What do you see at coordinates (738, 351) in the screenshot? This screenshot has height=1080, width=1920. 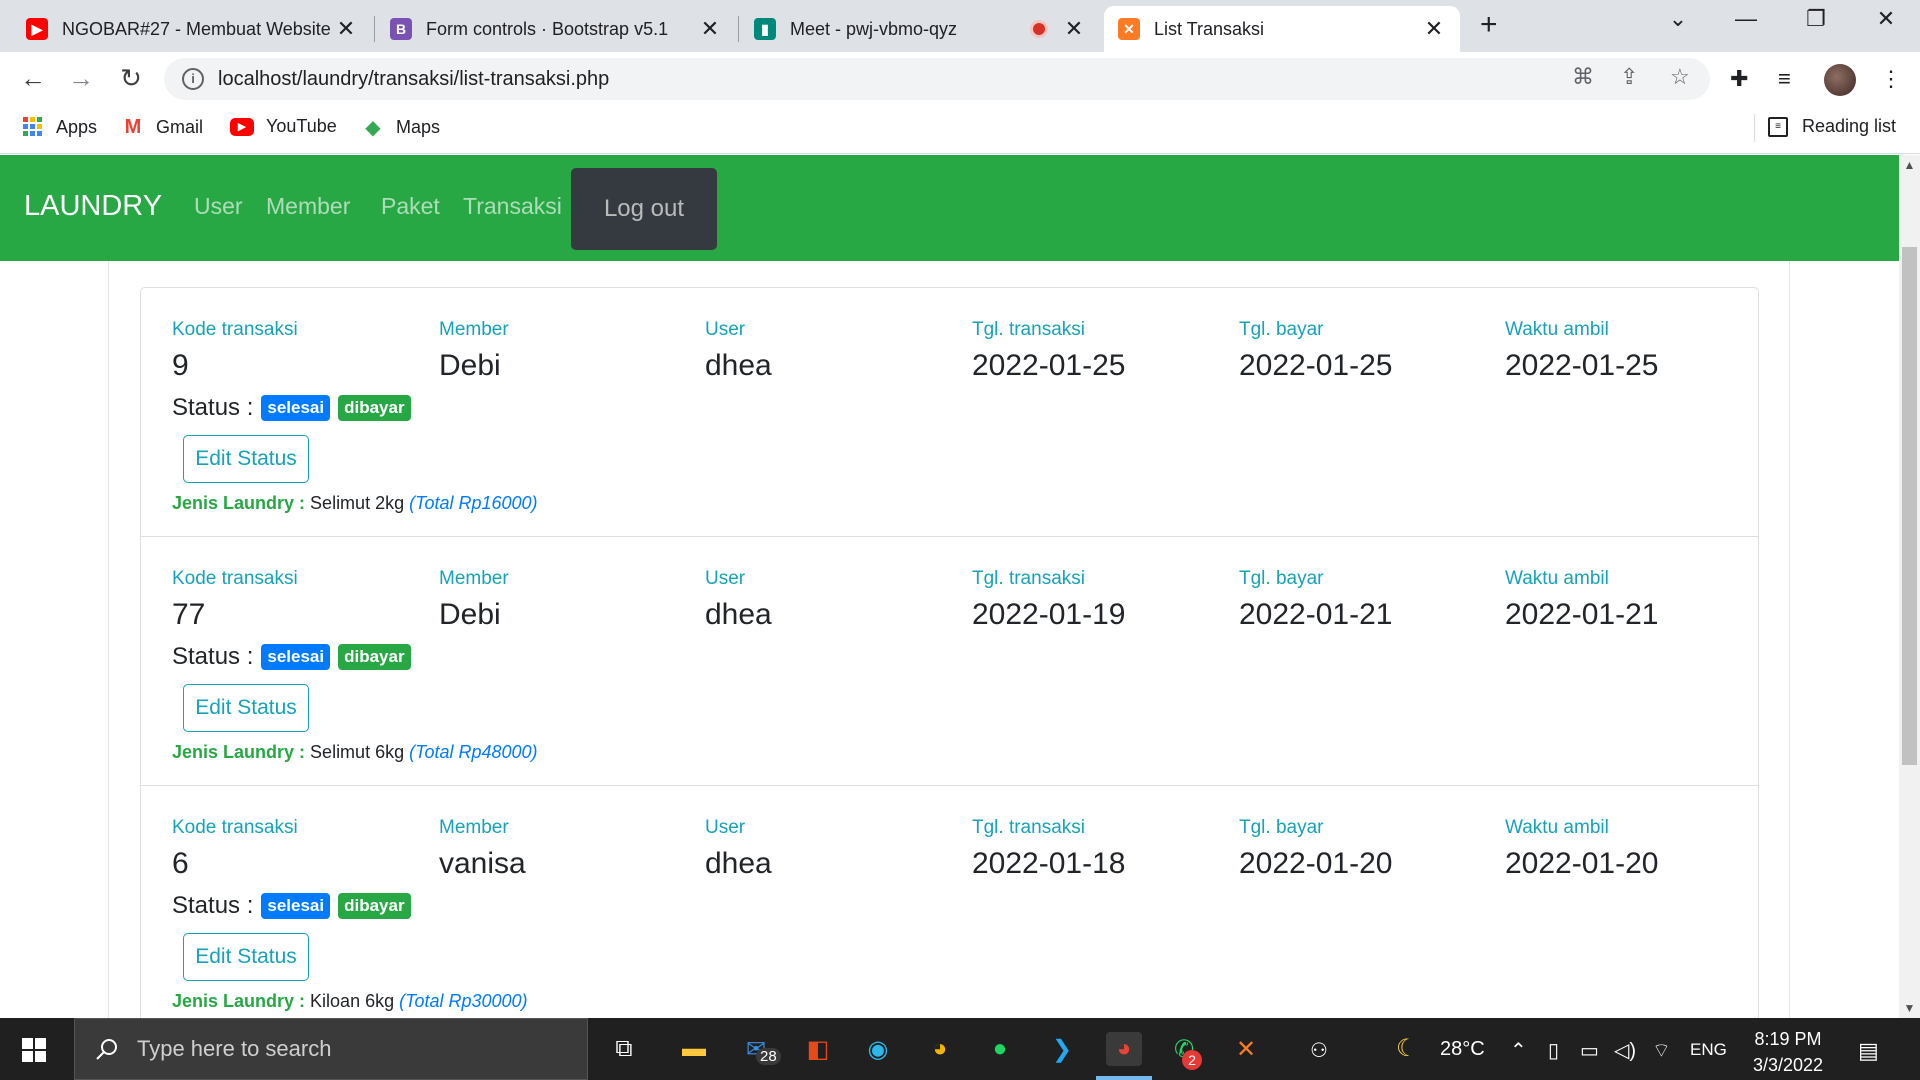 I see `user-column: User dhea` at bounding box center [738, 351].